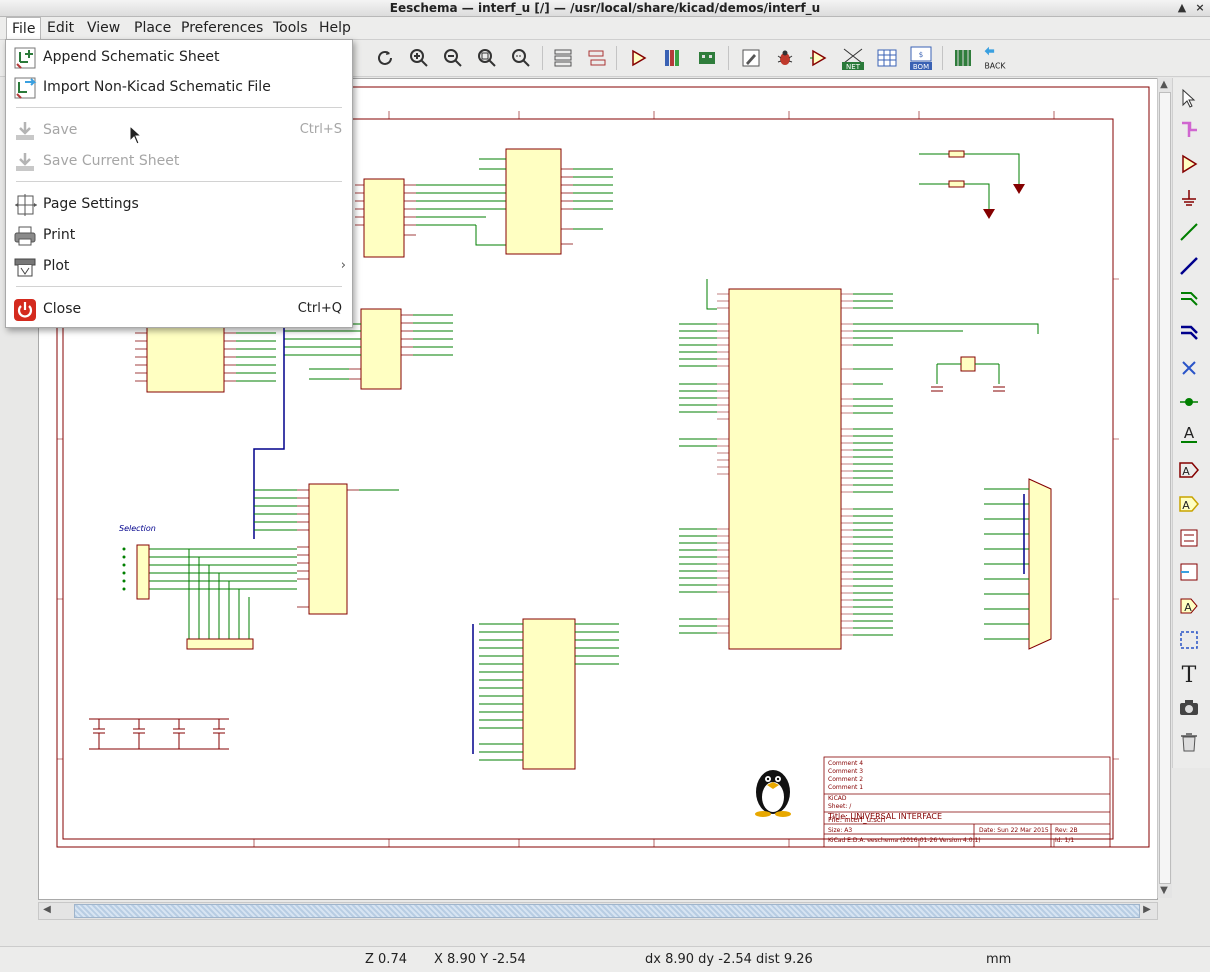  Describe the element at coordinates (995, 58) in the screenshot. I see `back-annotate-icon: BACK` at that location.